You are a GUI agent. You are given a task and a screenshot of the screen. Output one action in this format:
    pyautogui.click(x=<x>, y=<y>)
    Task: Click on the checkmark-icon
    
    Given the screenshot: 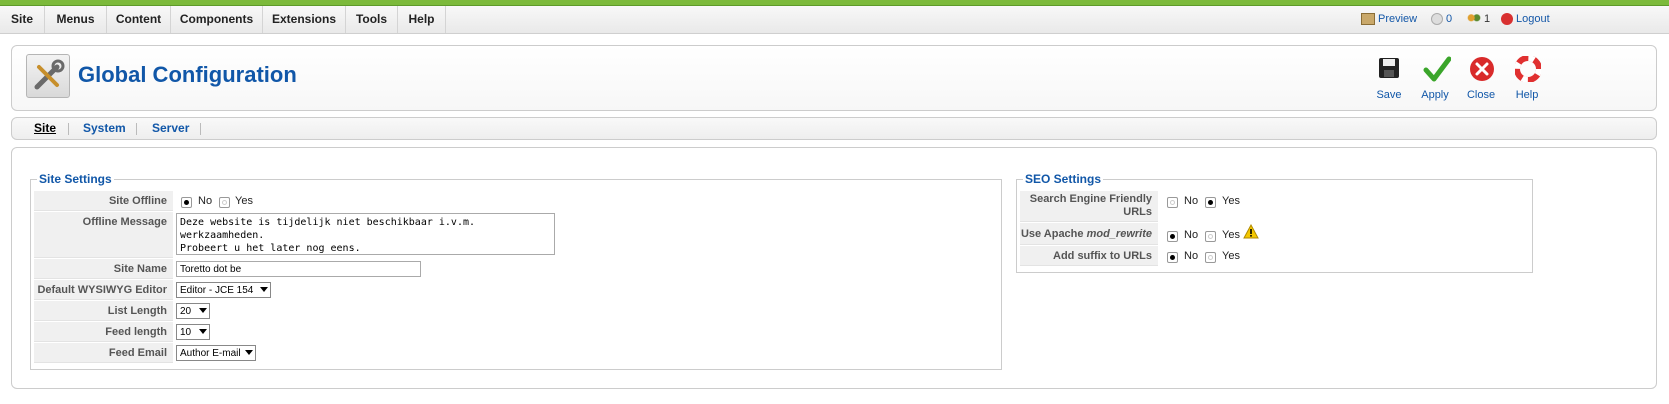 What is the action you would take?
    pyautogui.click(x=1437, y=69)
    